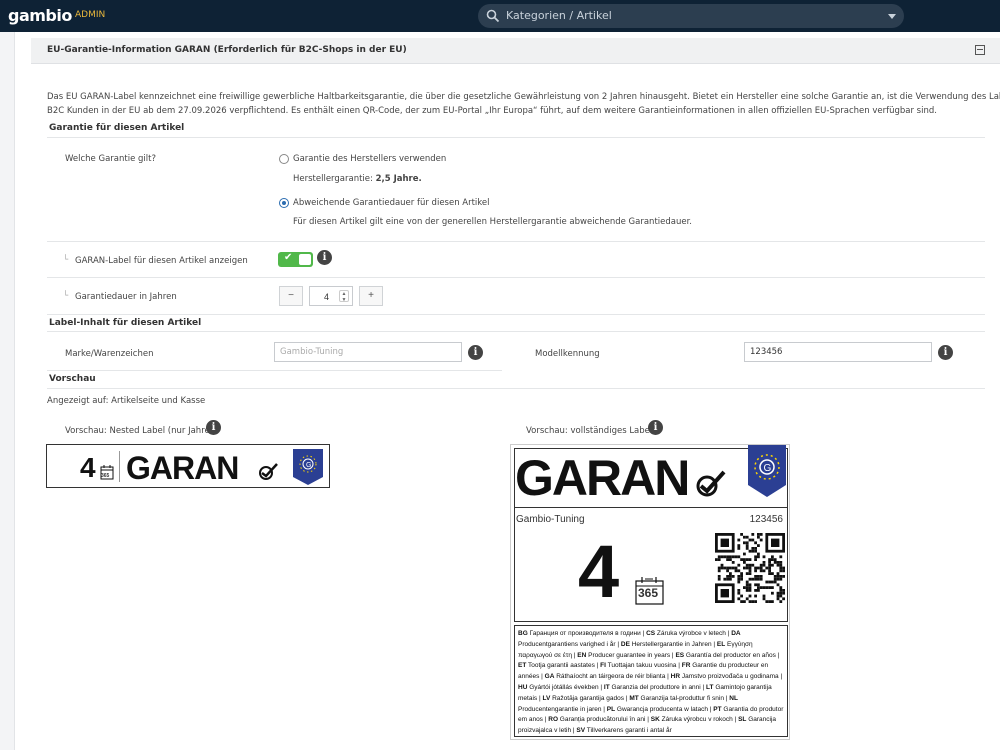 This screenshot has height=750, width=1000. I want to click on manufacturer-guarantee-note: Herstellergarantie: 2,5 Jahre., so click(357, 179).